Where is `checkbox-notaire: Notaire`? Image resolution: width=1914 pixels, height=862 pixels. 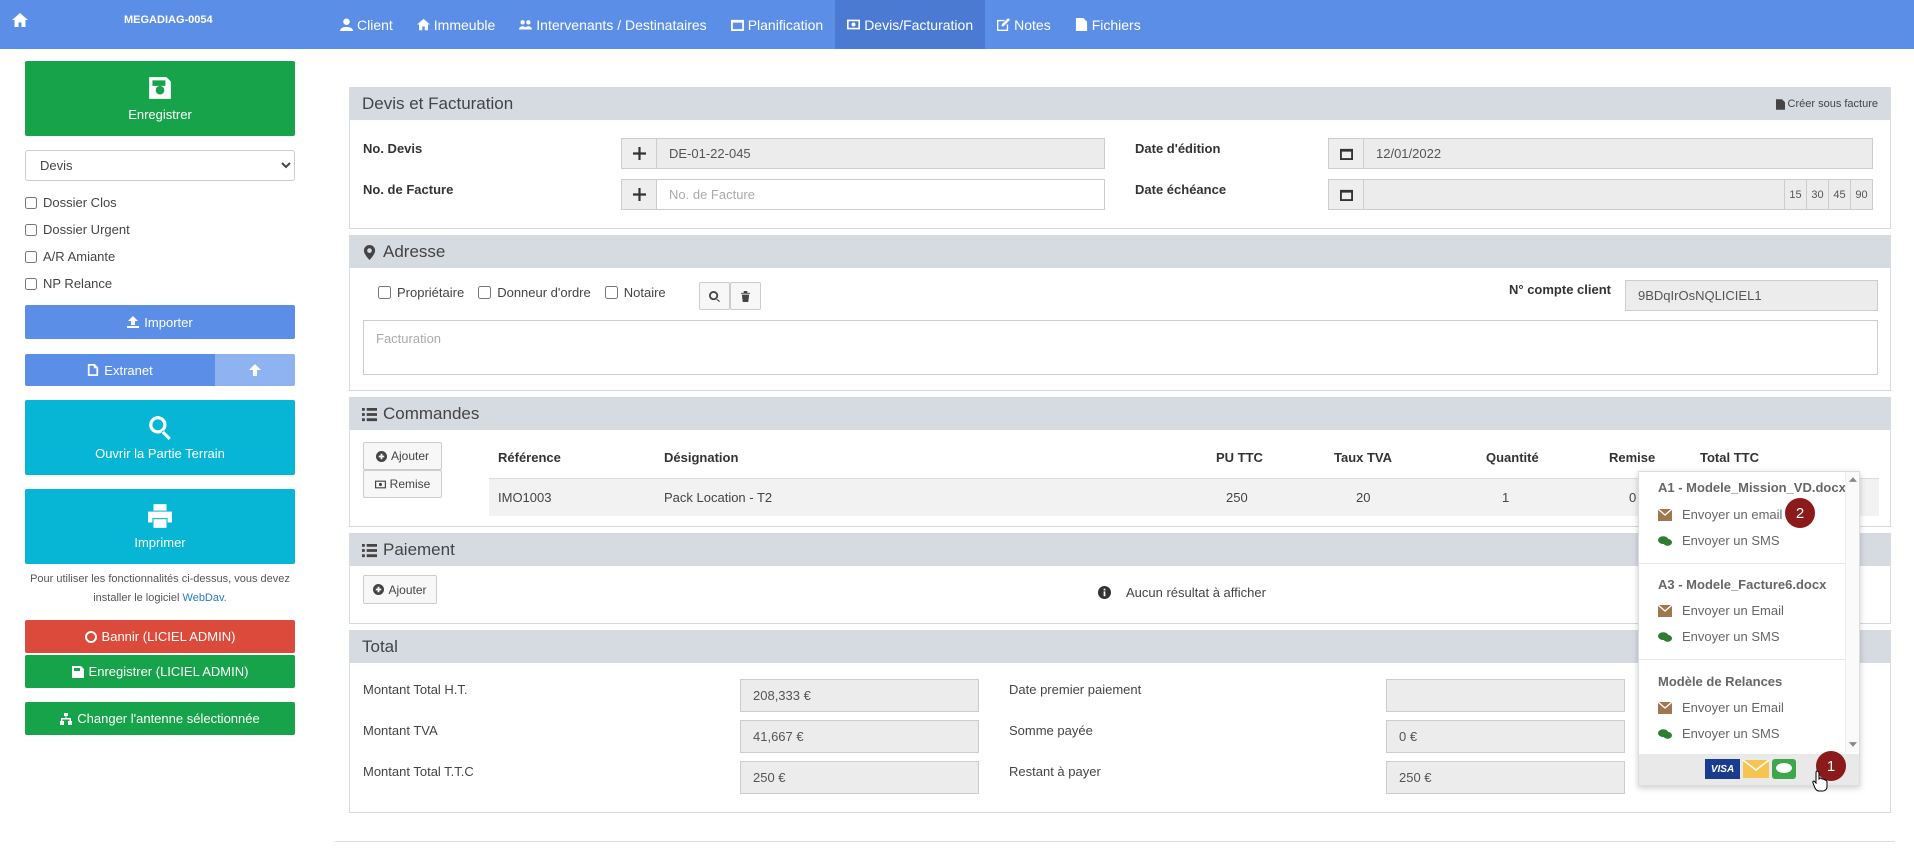
checkbox-notaire: Notaire is located at coordinates (635, 292).